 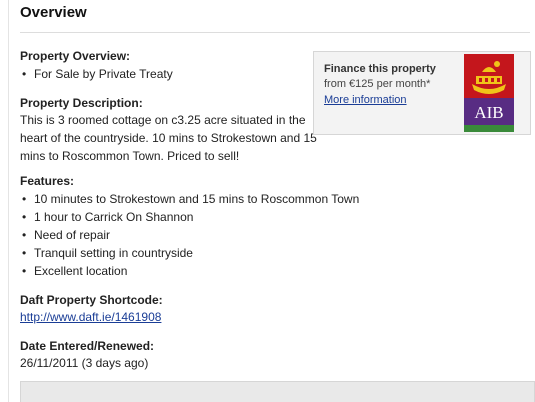 What do you see at coordinates (8, 201) in the screenshot?
I see `left-border` at bounding box center [8, 201].